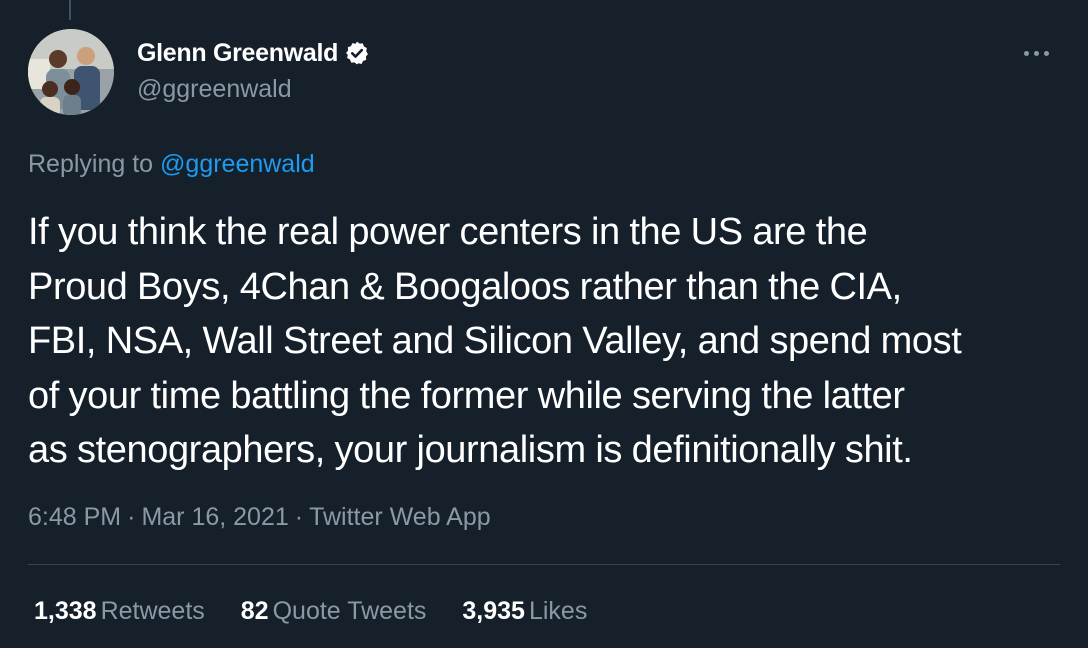 This screenshot has height=648, width=1088. What do you see at coordinates (152, 611) in the screenshot?
I see `retweets-label: Retweets` at bounding box center [152, 611].